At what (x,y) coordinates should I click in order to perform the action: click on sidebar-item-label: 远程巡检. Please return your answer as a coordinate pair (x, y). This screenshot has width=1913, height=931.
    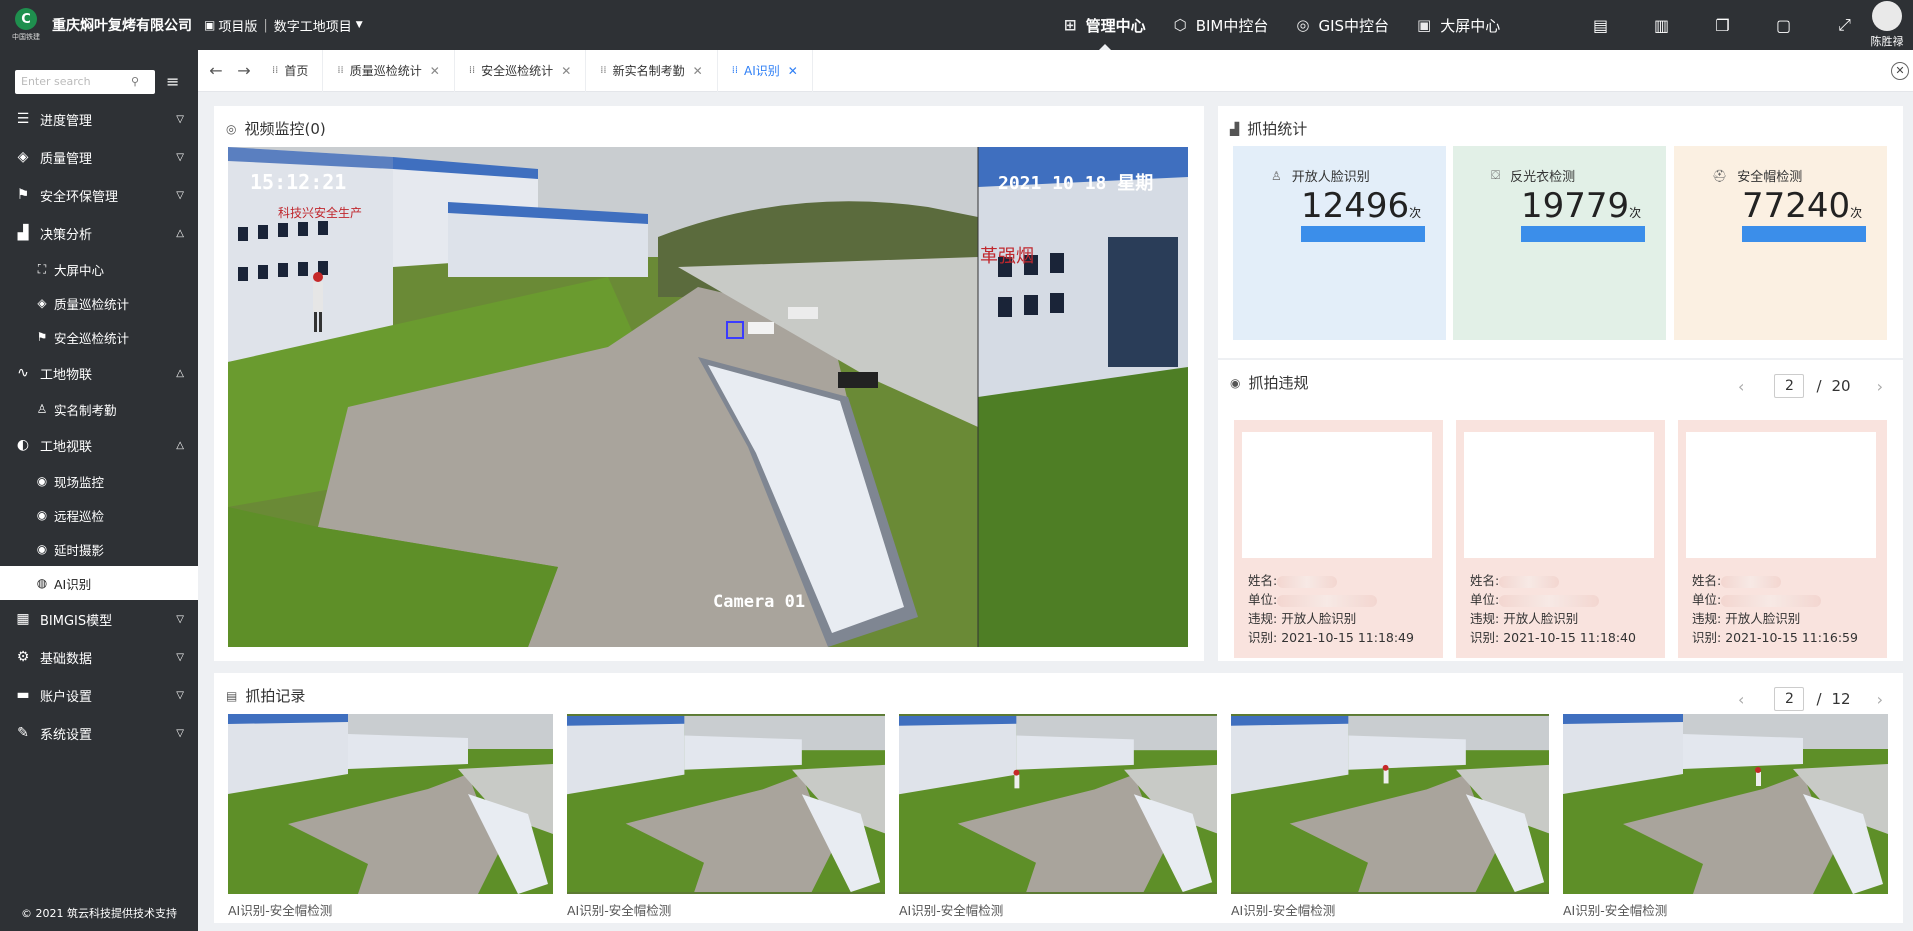
    Looking at the image, I should click on (79, 516).